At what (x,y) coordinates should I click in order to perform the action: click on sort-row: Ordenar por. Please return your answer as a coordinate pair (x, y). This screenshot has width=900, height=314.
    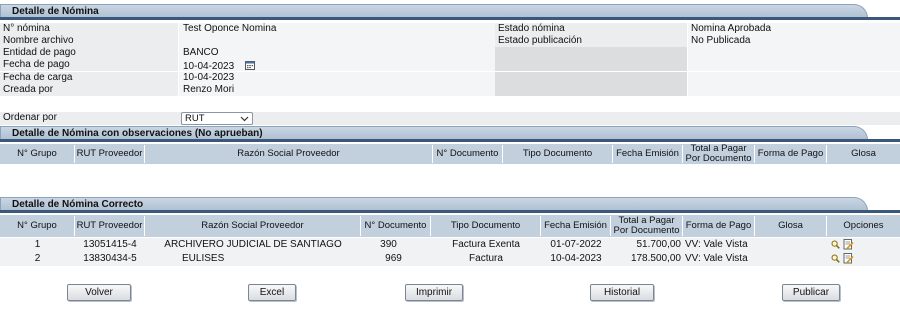
    Looking at the image, I should click on (450, 118).